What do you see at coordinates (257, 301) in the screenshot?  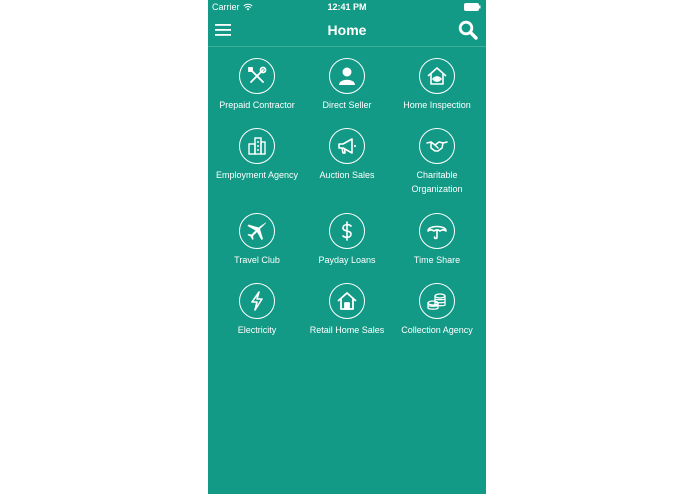 I see `lightning-icon` at bounding box center [257, 301].